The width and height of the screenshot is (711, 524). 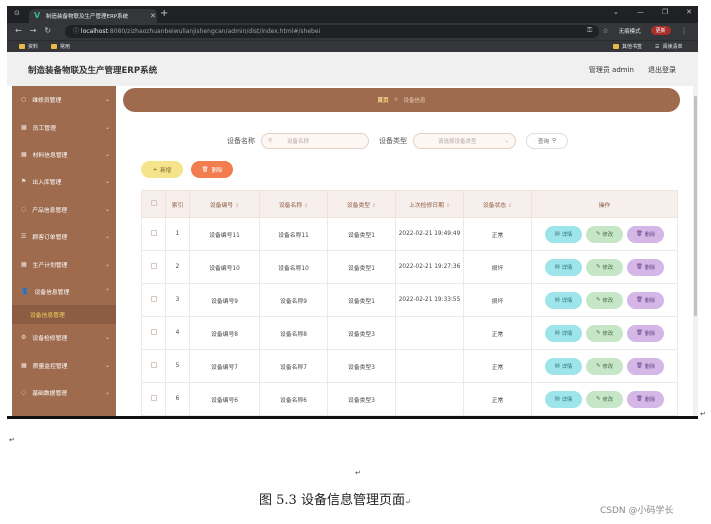 What do you see at coordinates (640, 12) in the screenshot?
I see `minimize-icon: —` at bounding box center [640, 12].